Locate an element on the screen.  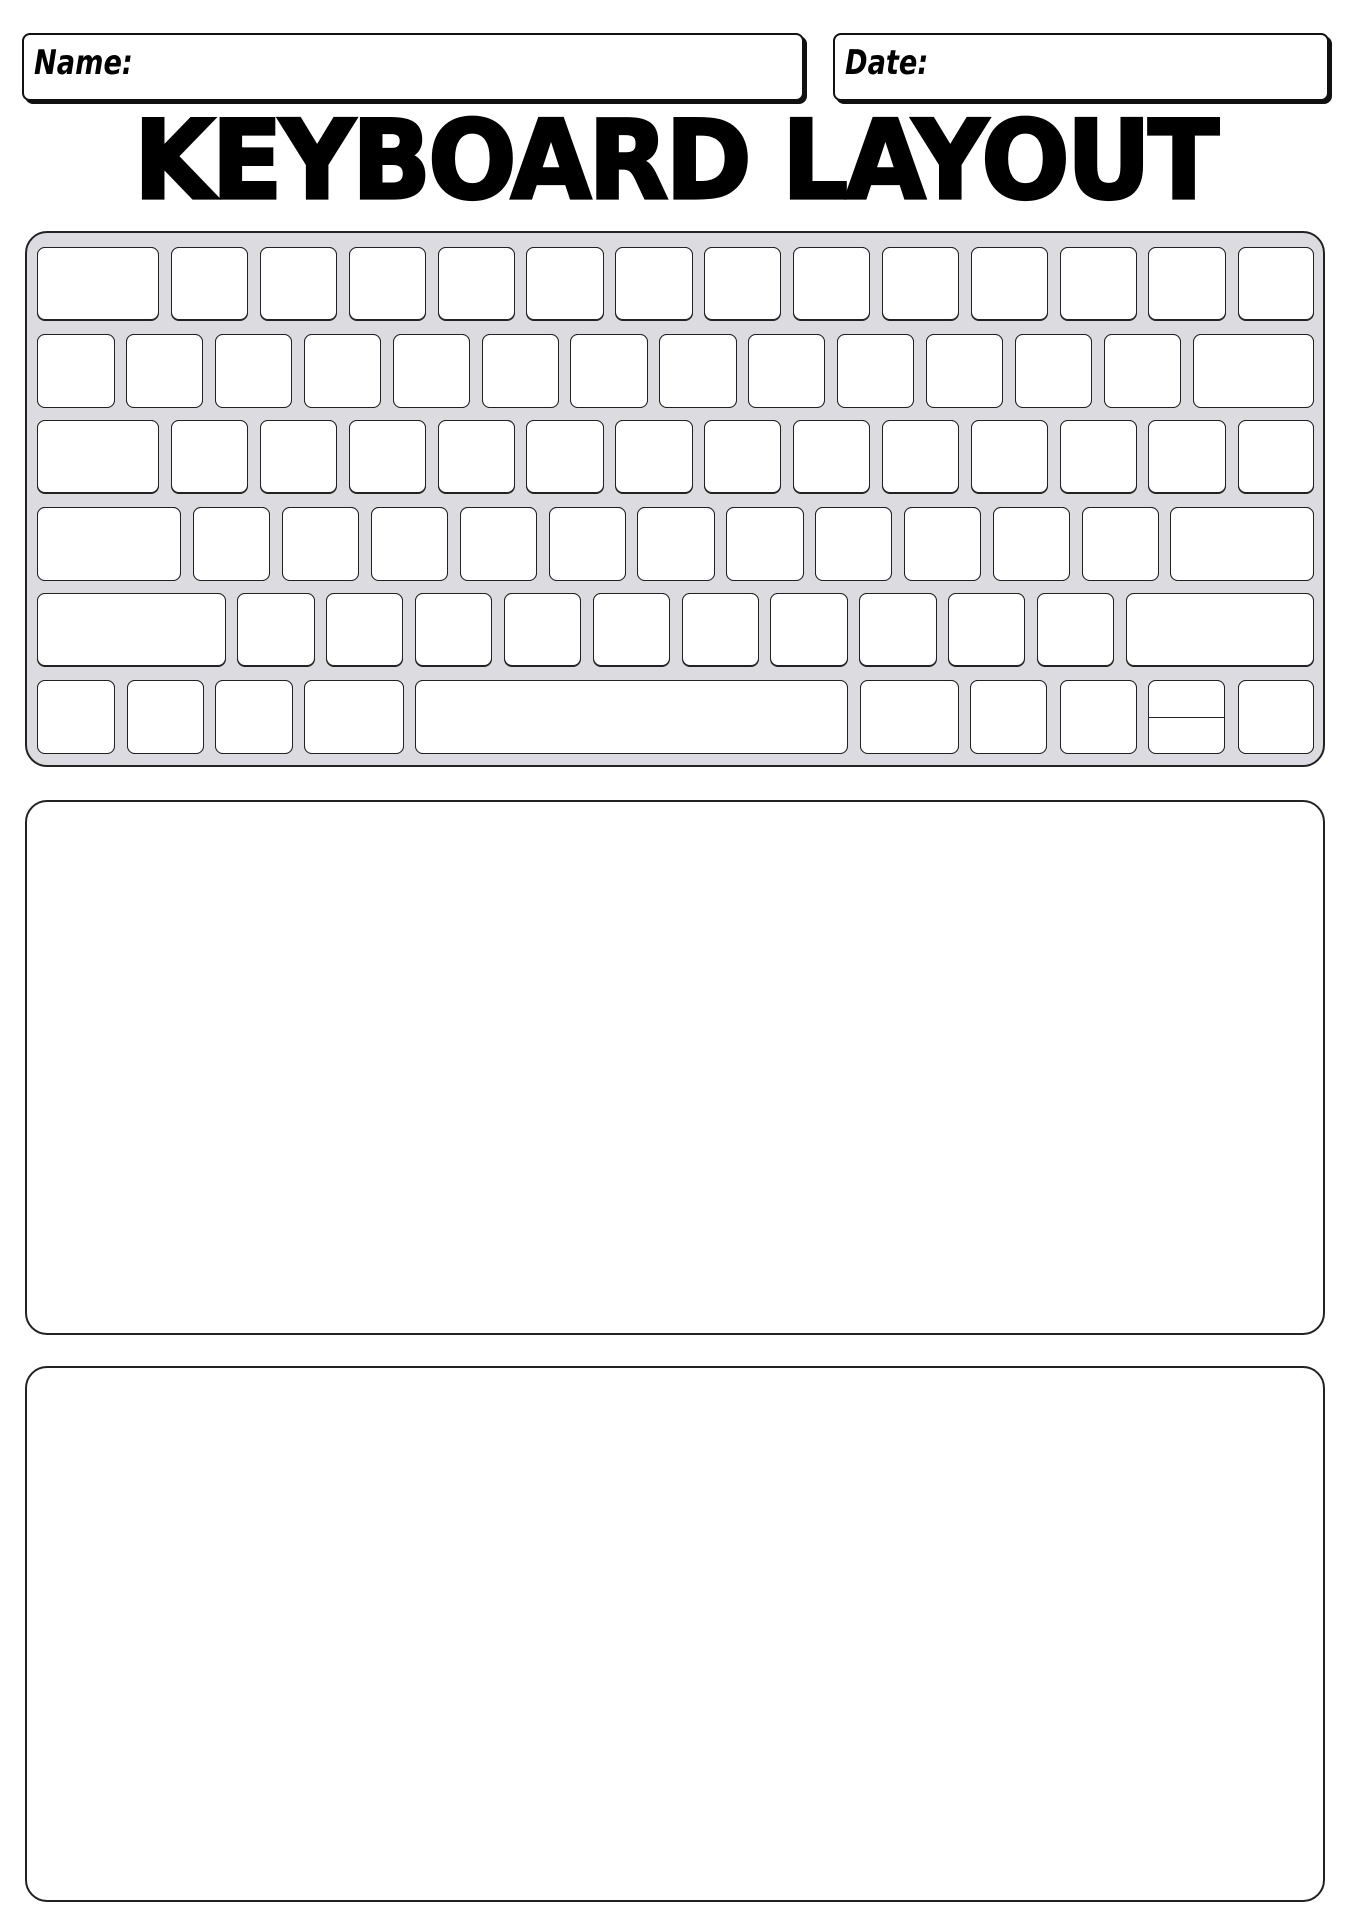
arrow-divider is located at coordinates (1186, 717).